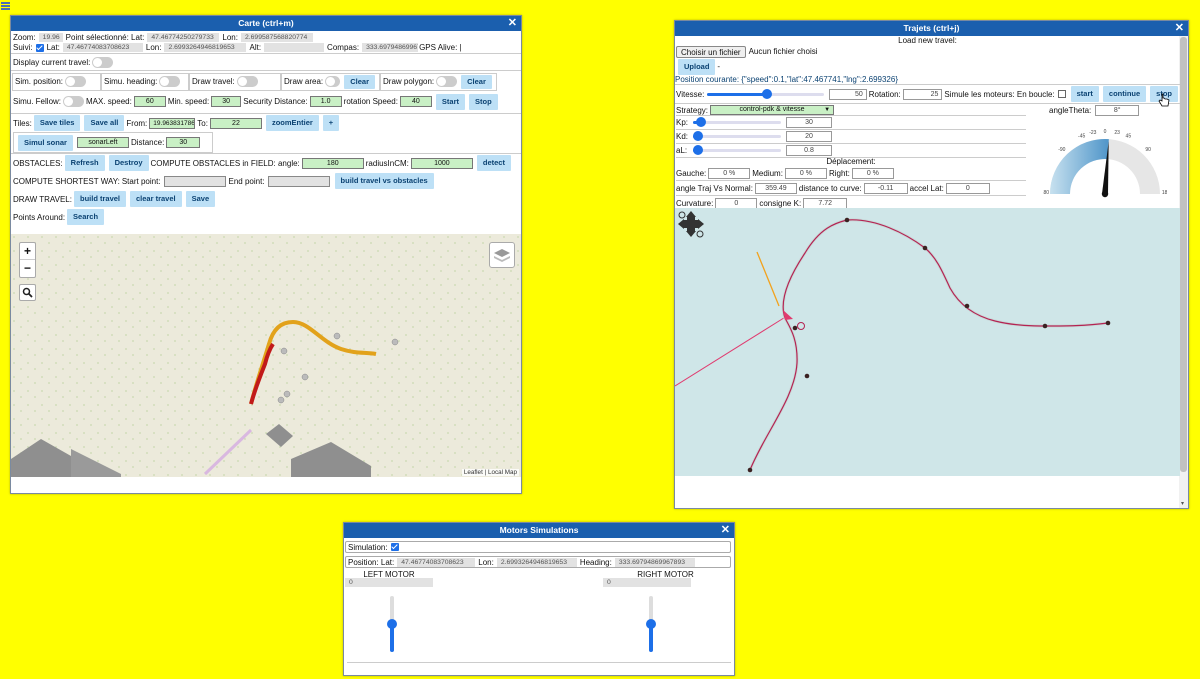 The width and height of the screenshot is (1200, 679). Describe the element at coordinates (359, 81) in the screenshot. I see `clear-area-button: Clear` at that location.